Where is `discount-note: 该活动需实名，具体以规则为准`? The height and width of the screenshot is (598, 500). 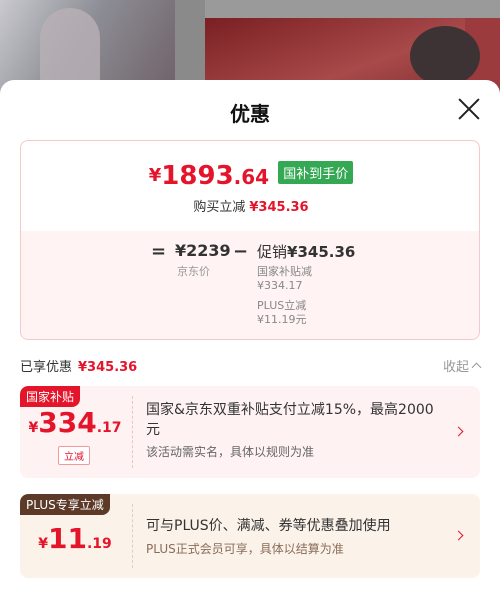
discount-note: 该活动需实名，具体以规则为准 is located at coordinates (230, 452).